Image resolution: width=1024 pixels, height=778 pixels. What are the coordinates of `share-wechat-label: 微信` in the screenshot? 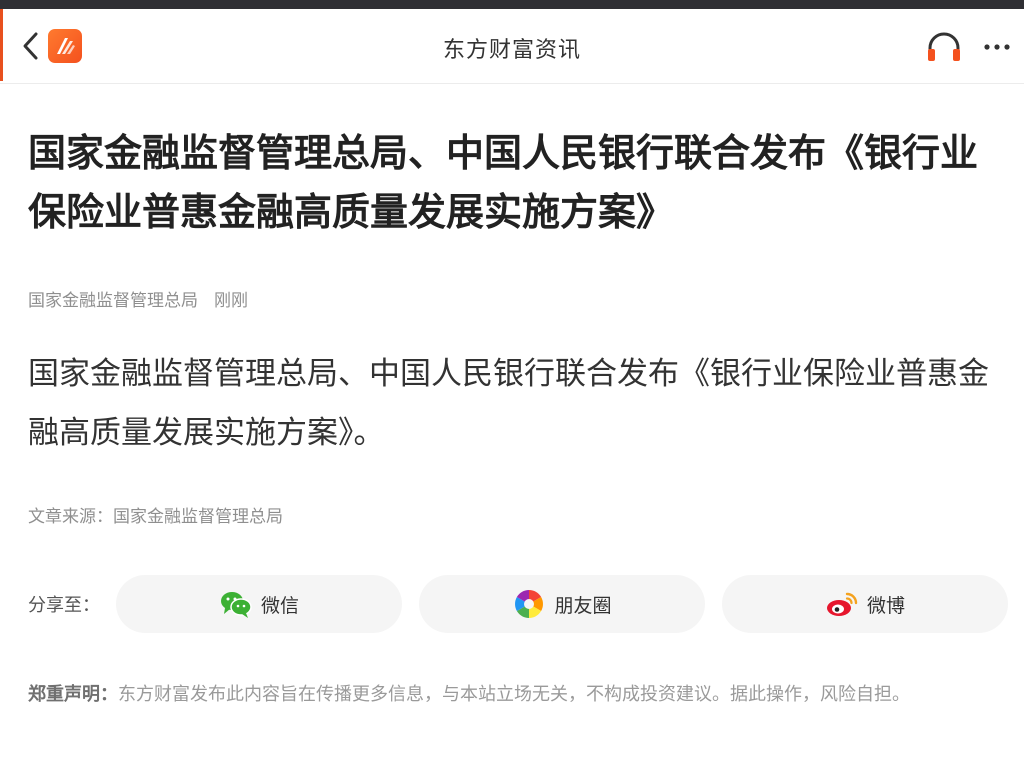 It's located at (279, 605).